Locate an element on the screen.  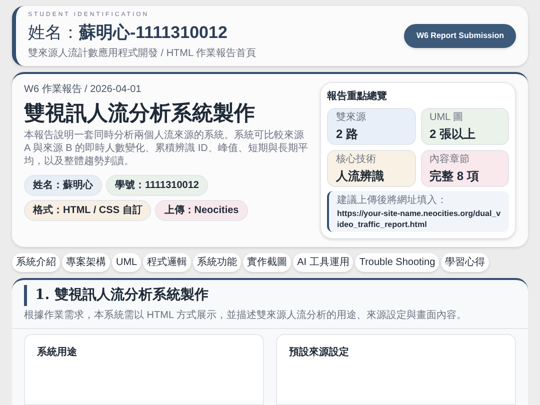
report-title: 雙視訊人流分析系統製作 is located at coordinates (140, 113).